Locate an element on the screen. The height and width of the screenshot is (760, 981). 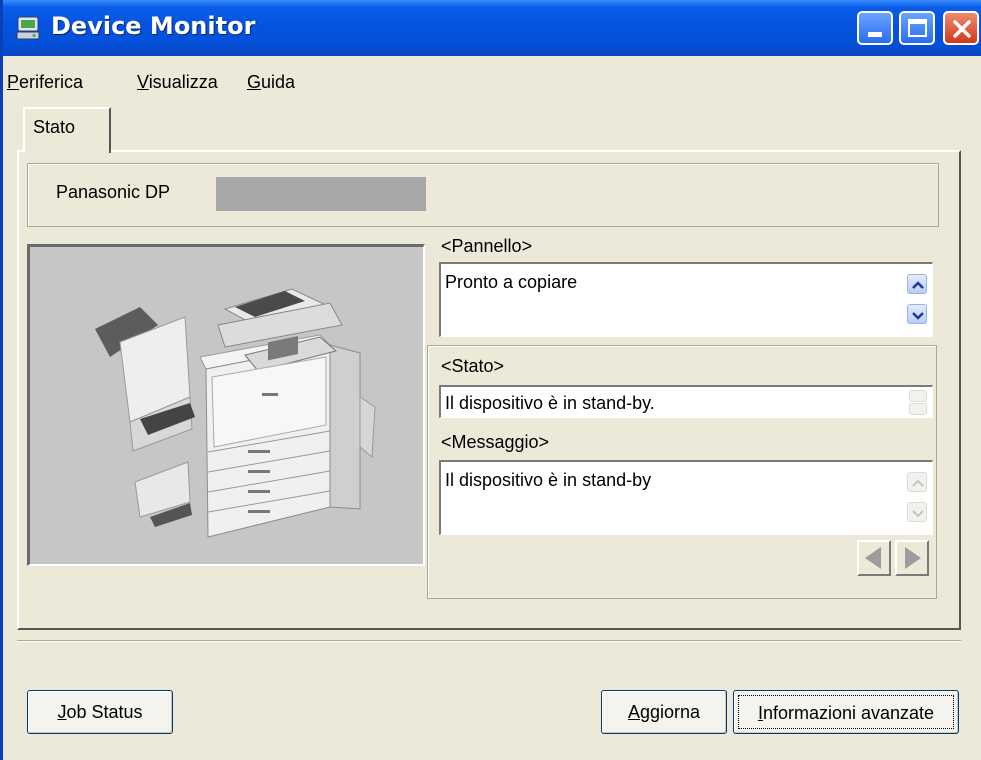
panel-text: Pronto a copiare is located at coordinates (511, 282).